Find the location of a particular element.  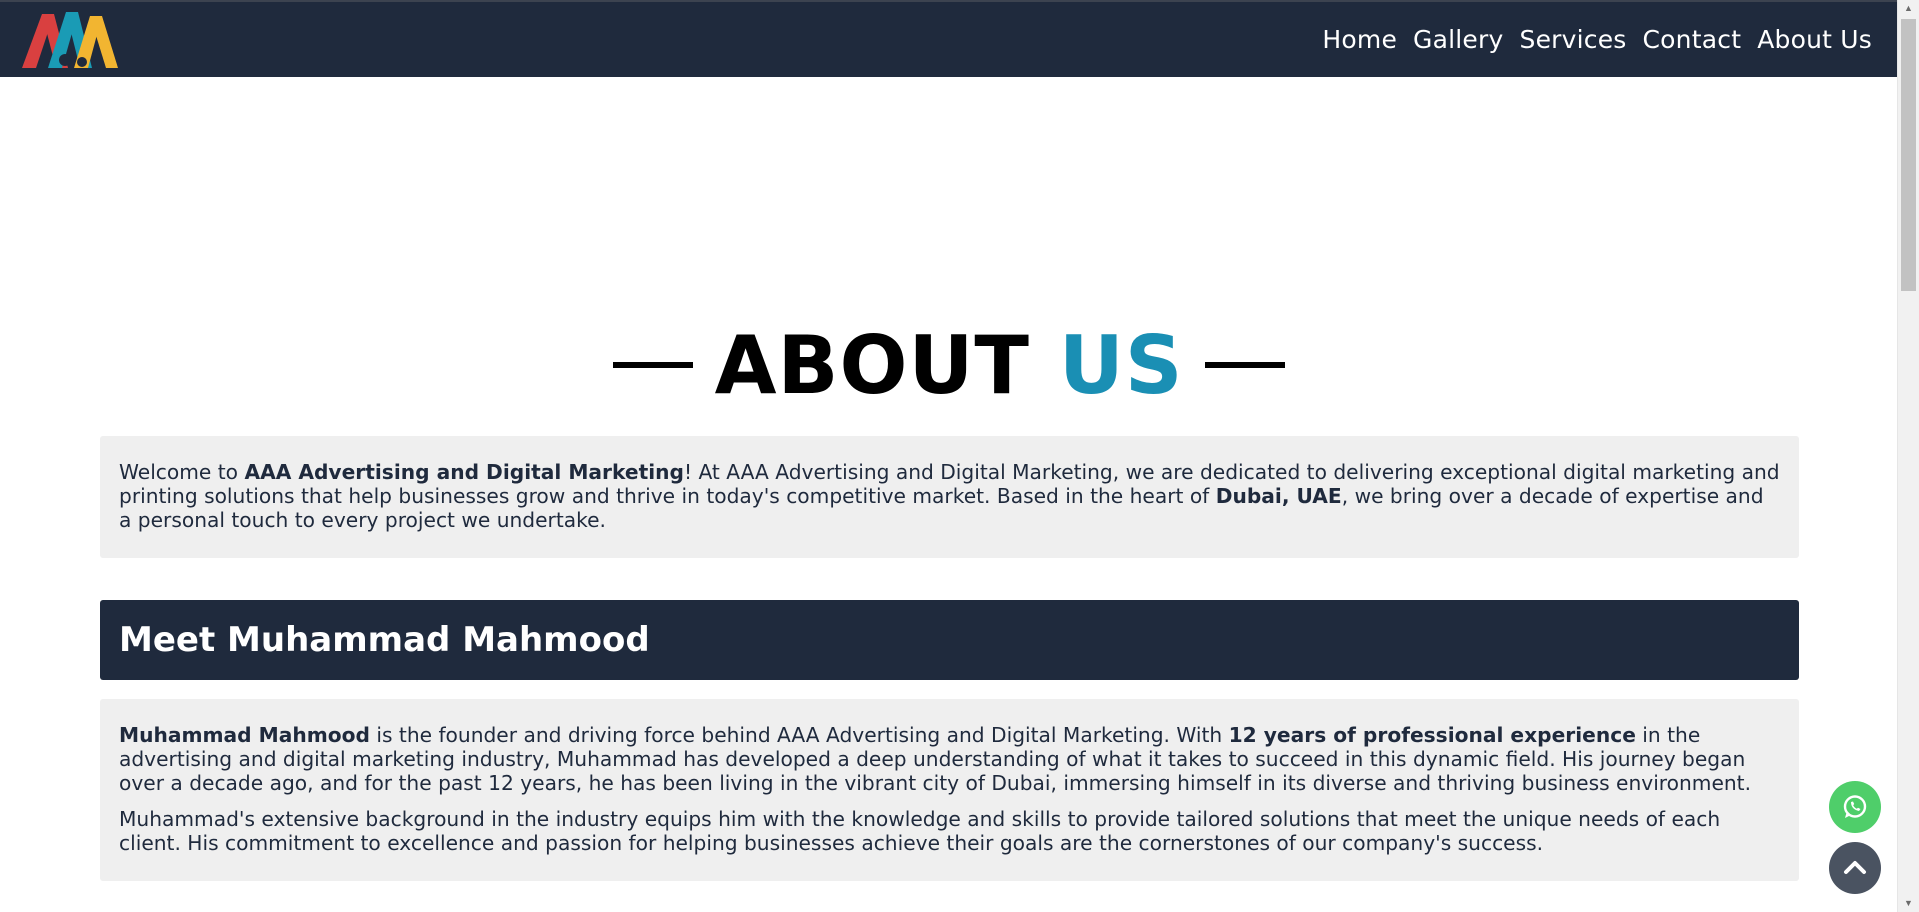

page-title: ABOUT US is located at coordinates (949, 365).